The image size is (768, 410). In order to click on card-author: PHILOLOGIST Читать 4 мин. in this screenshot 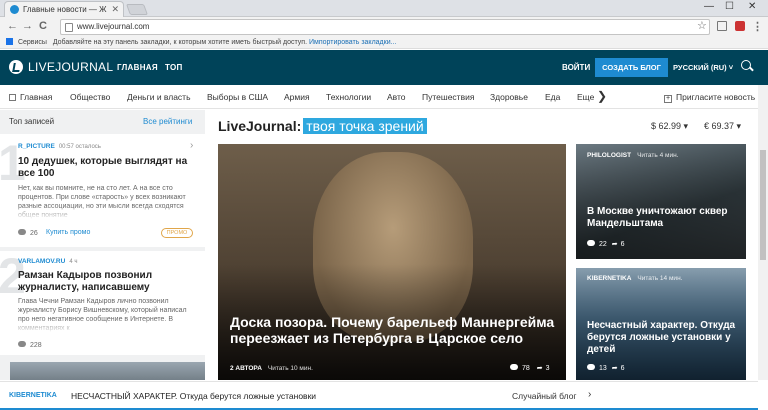, I will do `click(633, 155)`.